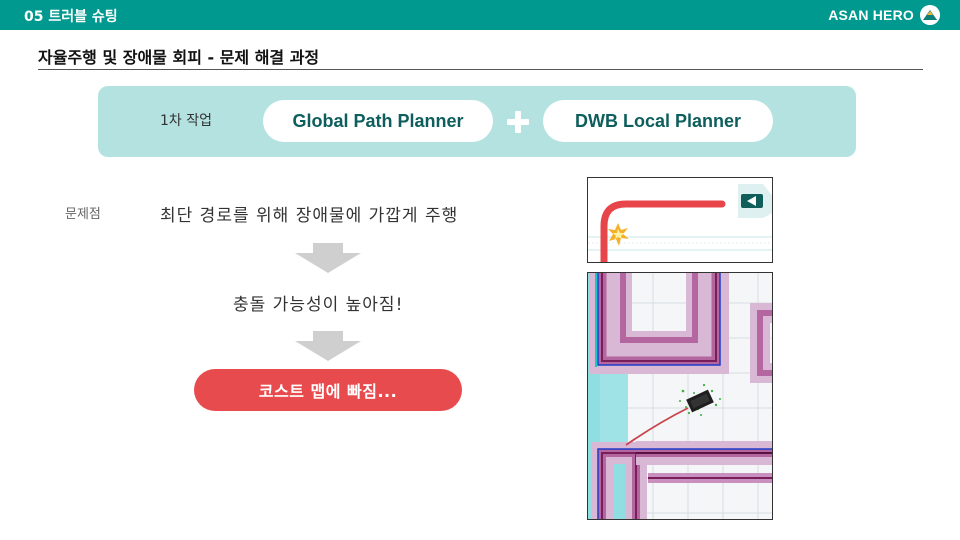 This screenshot has height=540, width=960. Describe the element at coordinates (71, 17) in the screenshot. I see `section-title: 05 트러블 슈팅` at that location.